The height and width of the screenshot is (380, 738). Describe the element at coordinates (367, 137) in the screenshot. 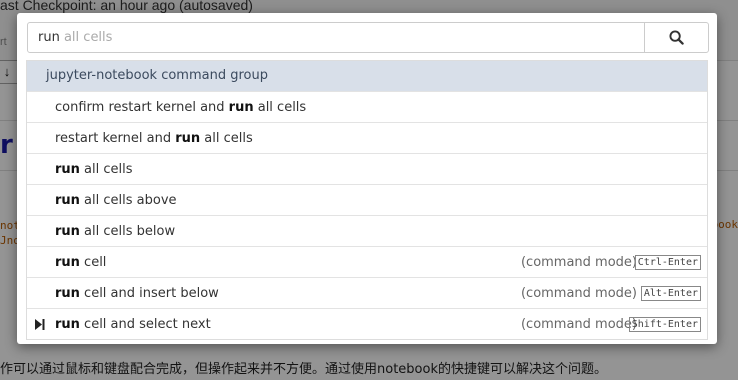

I see `command-item: restart kernel and run all cells` at that location.